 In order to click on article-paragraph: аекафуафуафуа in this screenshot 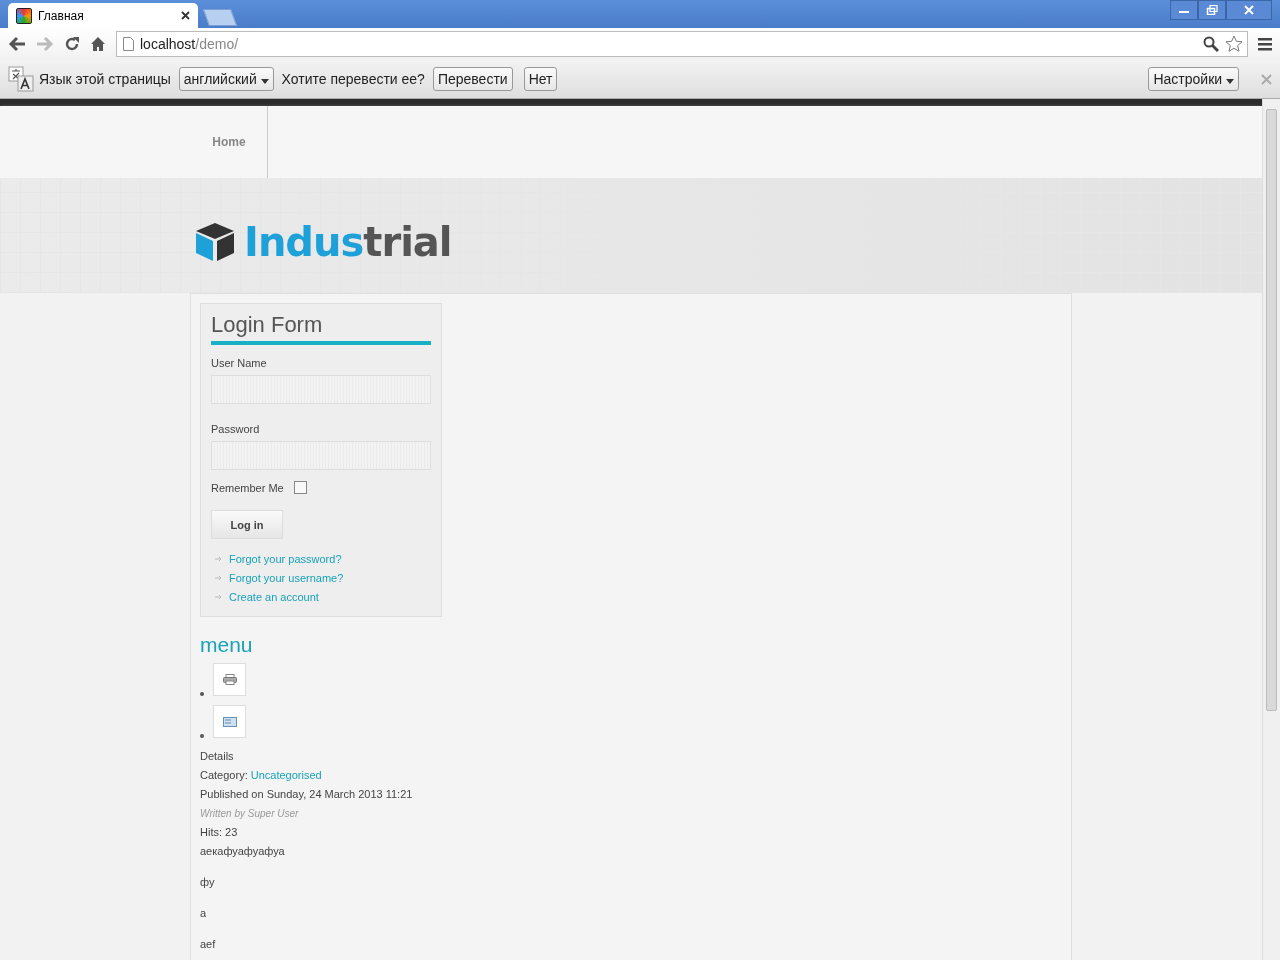, I will do `click(243, 851)`.